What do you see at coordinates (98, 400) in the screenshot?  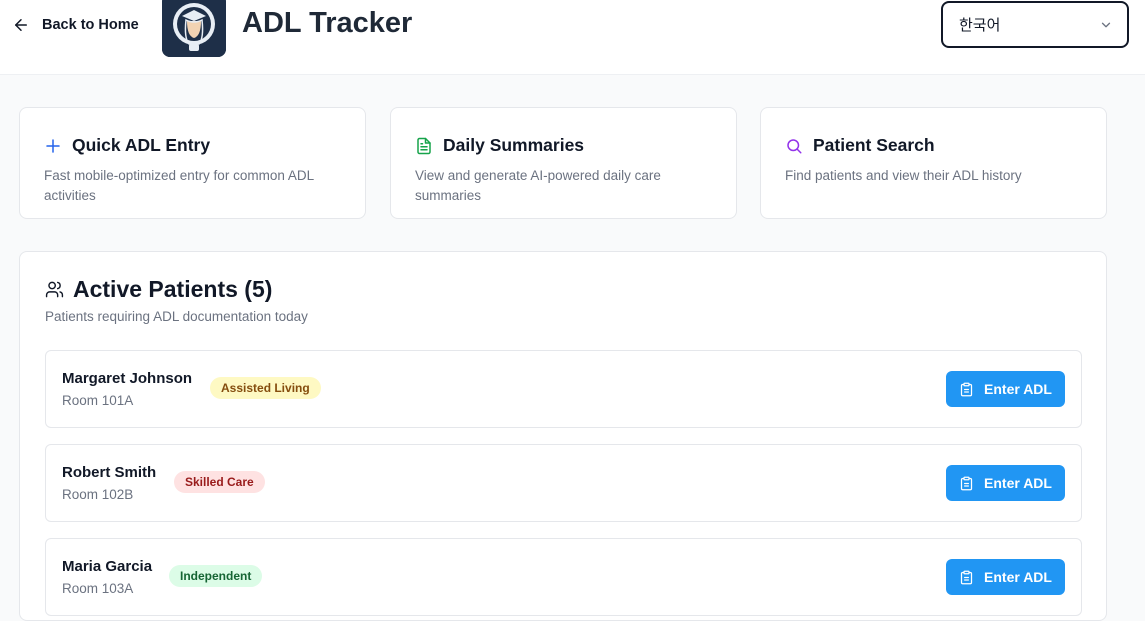 I see `patient-room: Room 101A` at bounding box center [98, 400].